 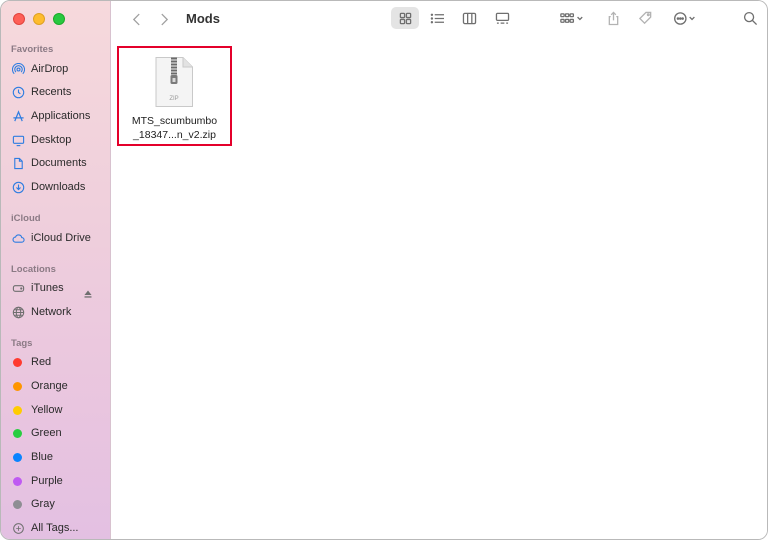 What do you see at coordinates (47, 481) in the screenshot?
I see `sidebar-item-label: Purple` at bounding box center [47, 481].